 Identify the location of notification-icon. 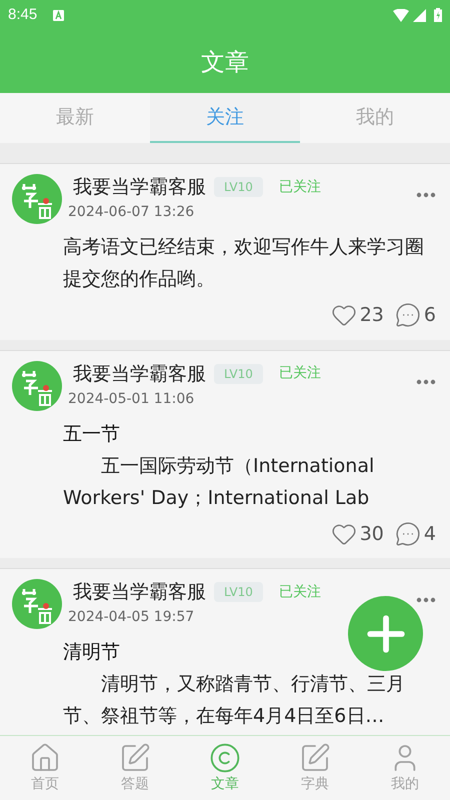
(58, 15).